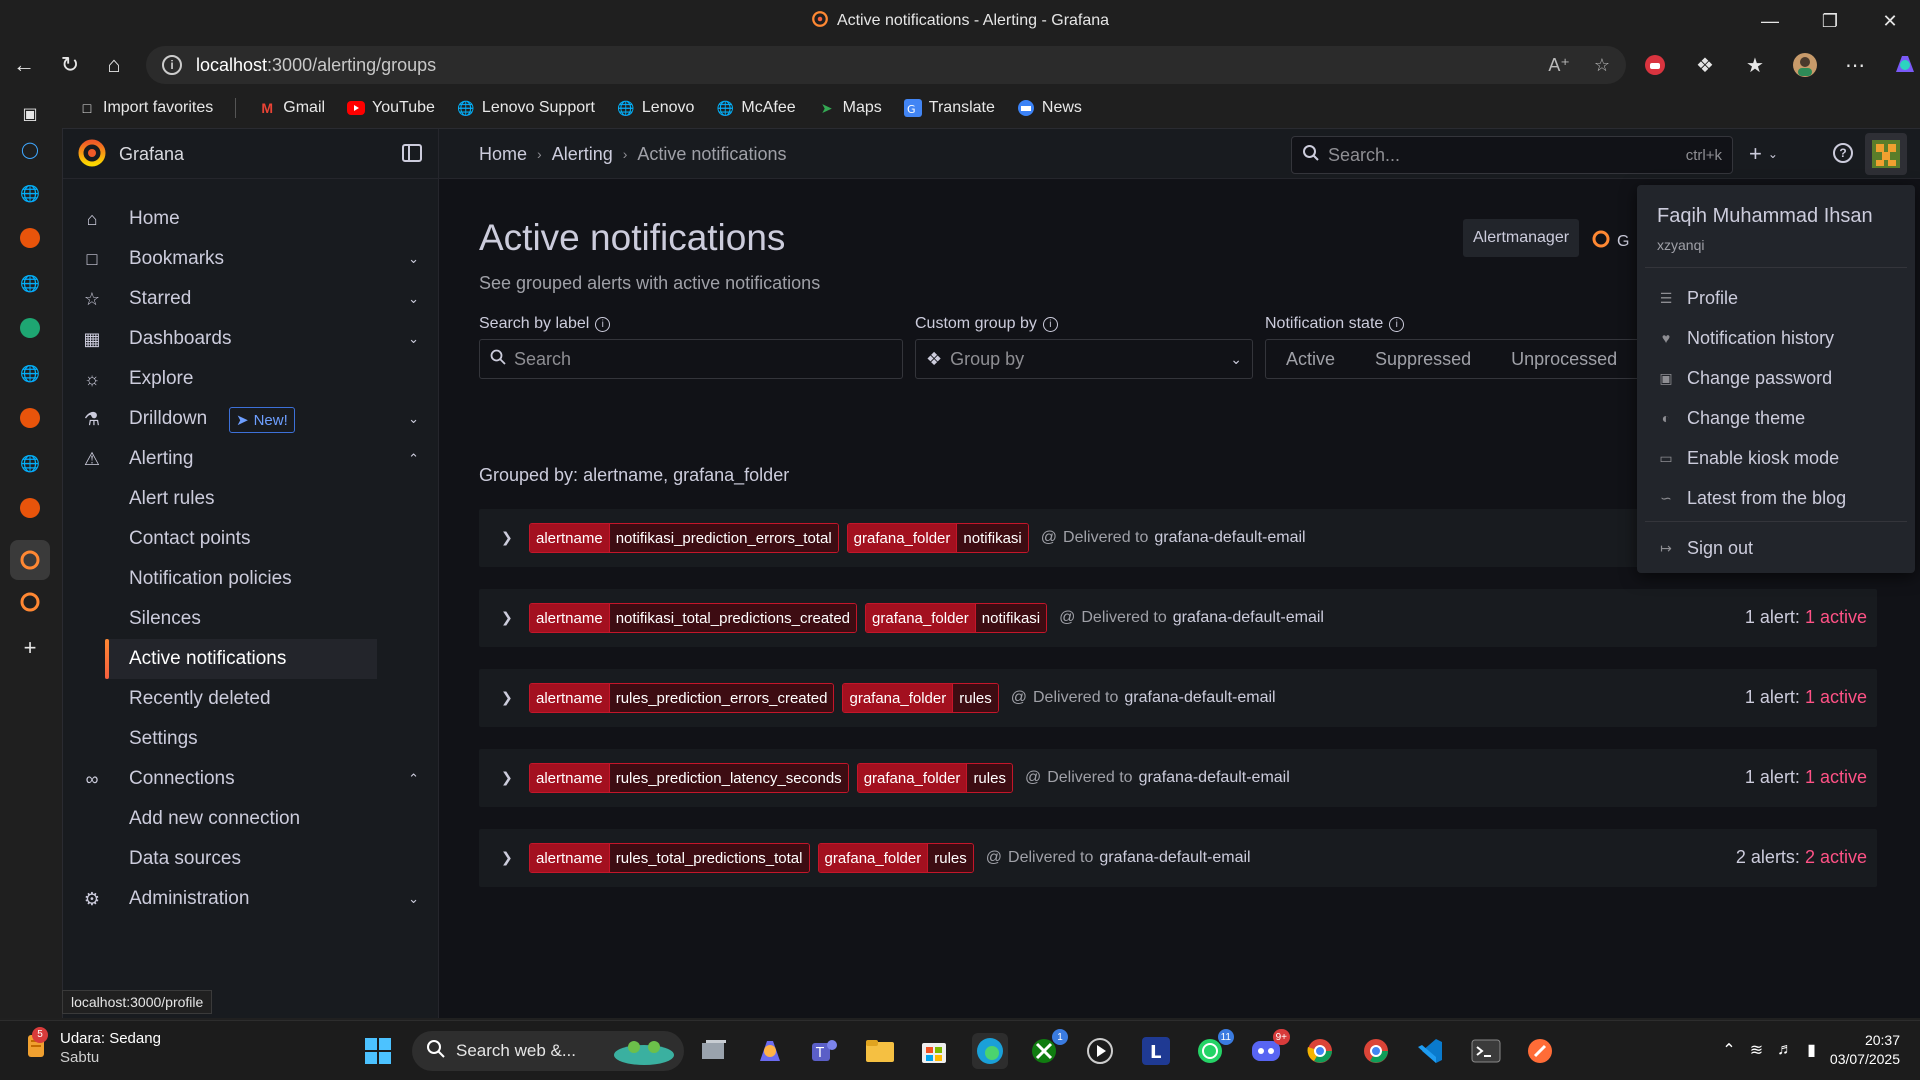 Image resolution: width=1920 pixels, height=1080 pixels. Describe the element at coordinates (1751, 498) in the screenshot. I see `menu-item-latest-blog: ∽ Latest from the blog` at that location.